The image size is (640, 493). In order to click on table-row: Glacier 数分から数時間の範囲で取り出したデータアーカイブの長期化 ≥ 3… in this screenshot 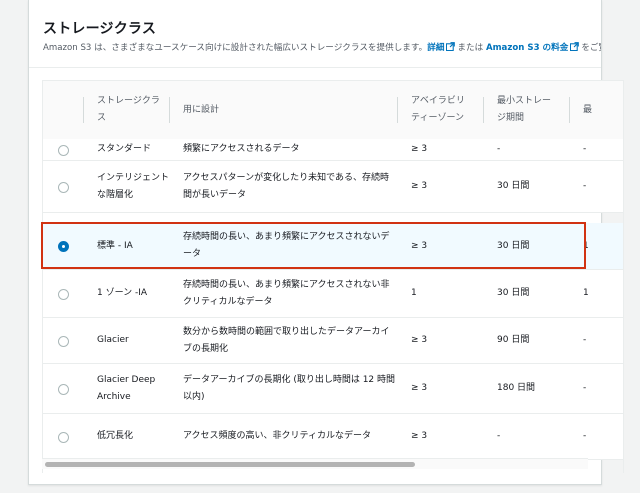, I will do `click(333, 341)`.